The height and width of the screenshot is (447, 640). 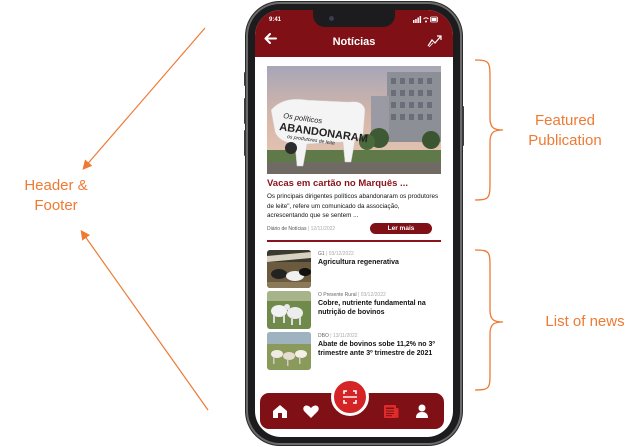 I want to click on featured-source-name: Diário de Notícias, so click(x=287, y=229).